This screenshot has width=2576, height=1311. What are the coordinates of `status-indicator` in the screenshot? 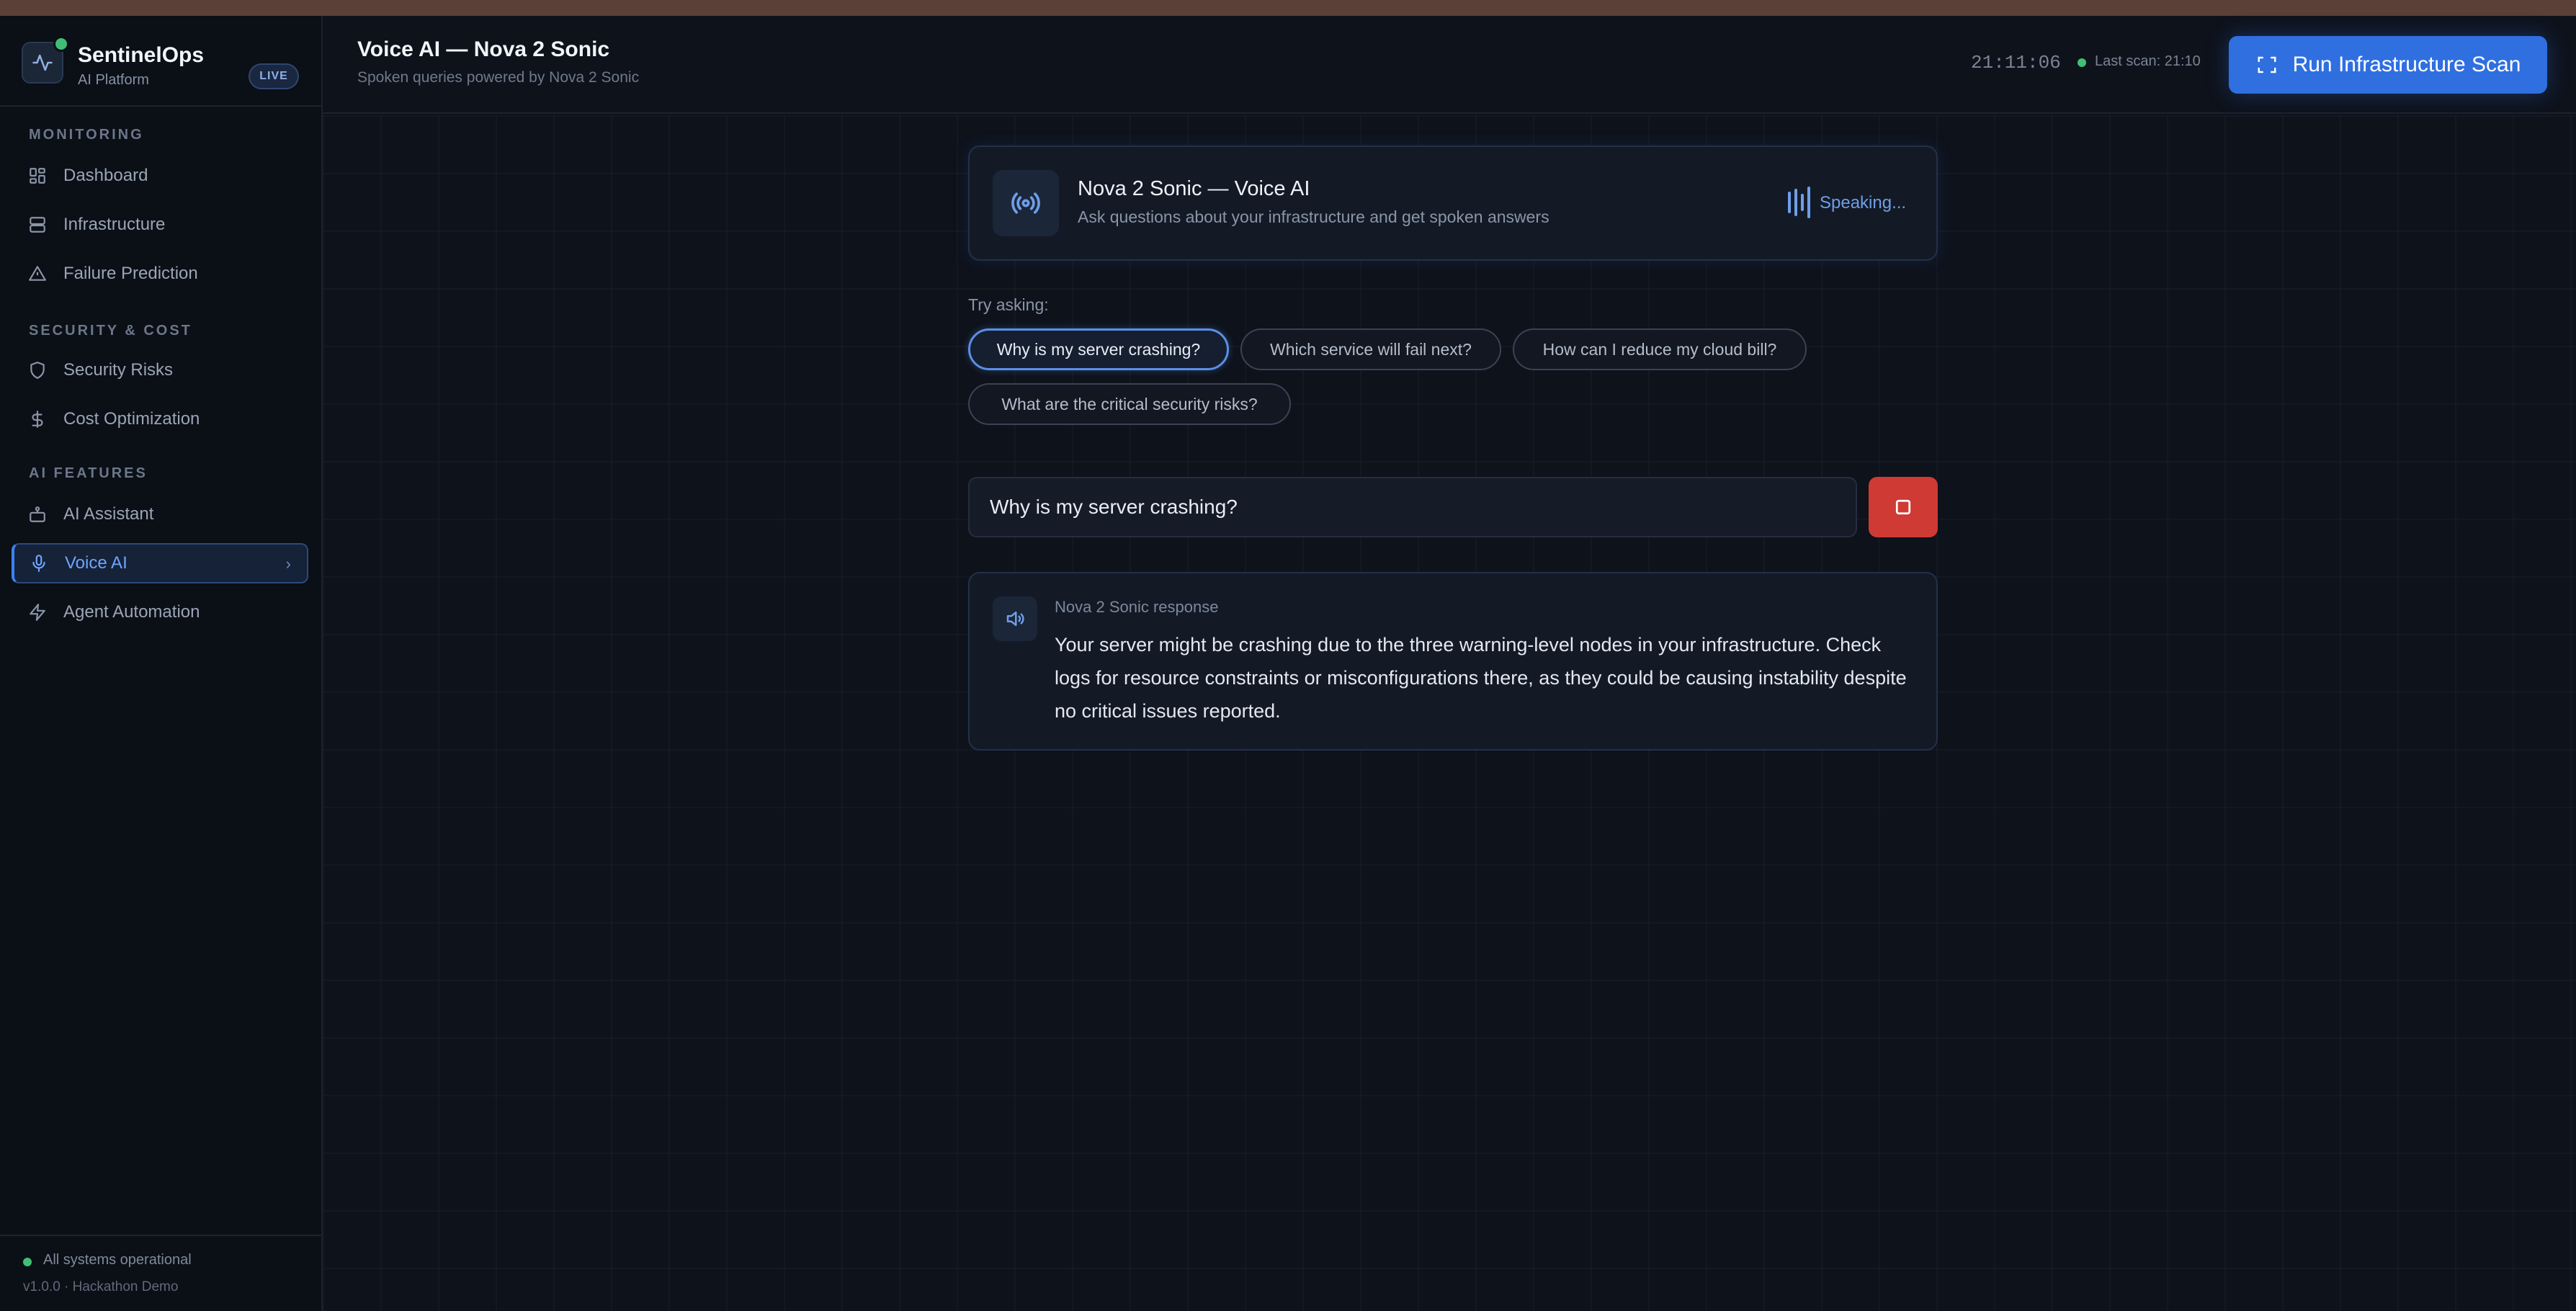 It's located at (27, 1262).